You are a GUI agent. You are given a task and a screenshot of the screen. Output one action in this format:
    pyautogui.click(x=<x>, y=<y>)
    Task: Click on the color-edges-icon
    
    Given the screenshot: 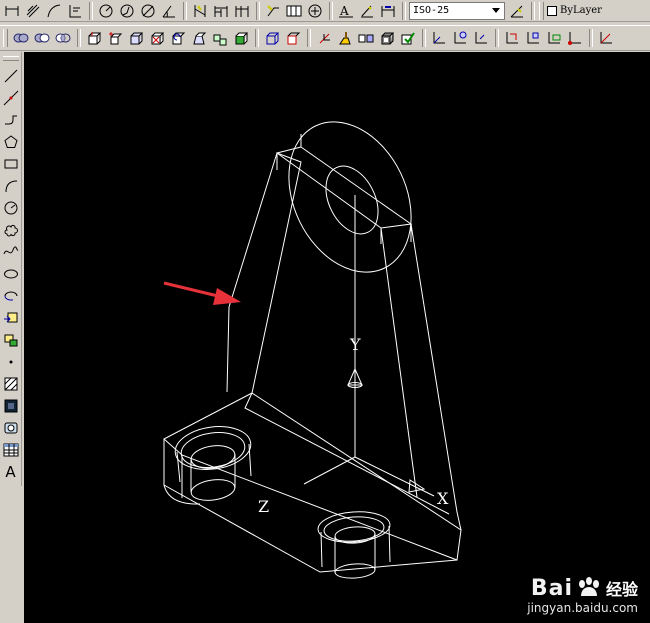 What is the action you would take?
    pyautogui.click(x=293, y=38)
    